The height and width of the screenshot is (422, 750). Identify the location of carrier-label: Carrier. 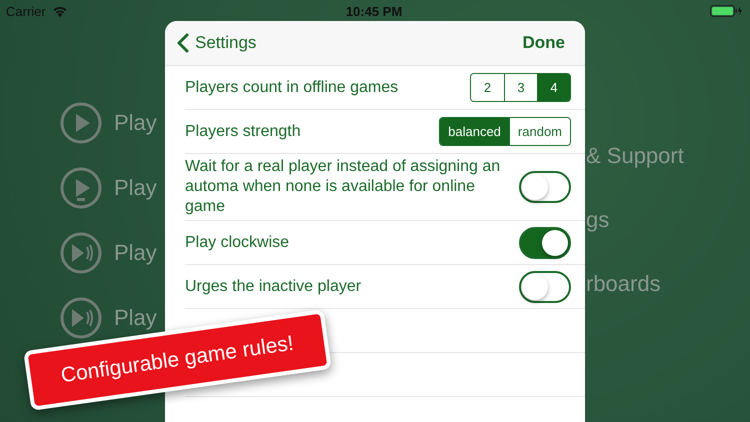
(26, 11).